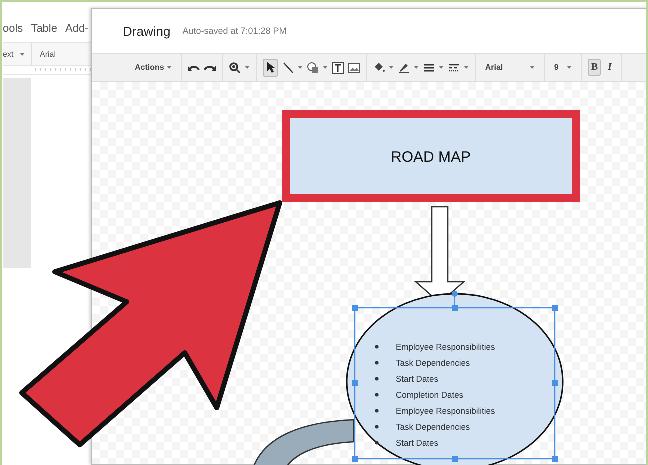 The image size is (648, 465). What do you see at coordinates (147, 31) in the screenshot?
I see `window-title: Drawing` at bounding box center [147, 31].